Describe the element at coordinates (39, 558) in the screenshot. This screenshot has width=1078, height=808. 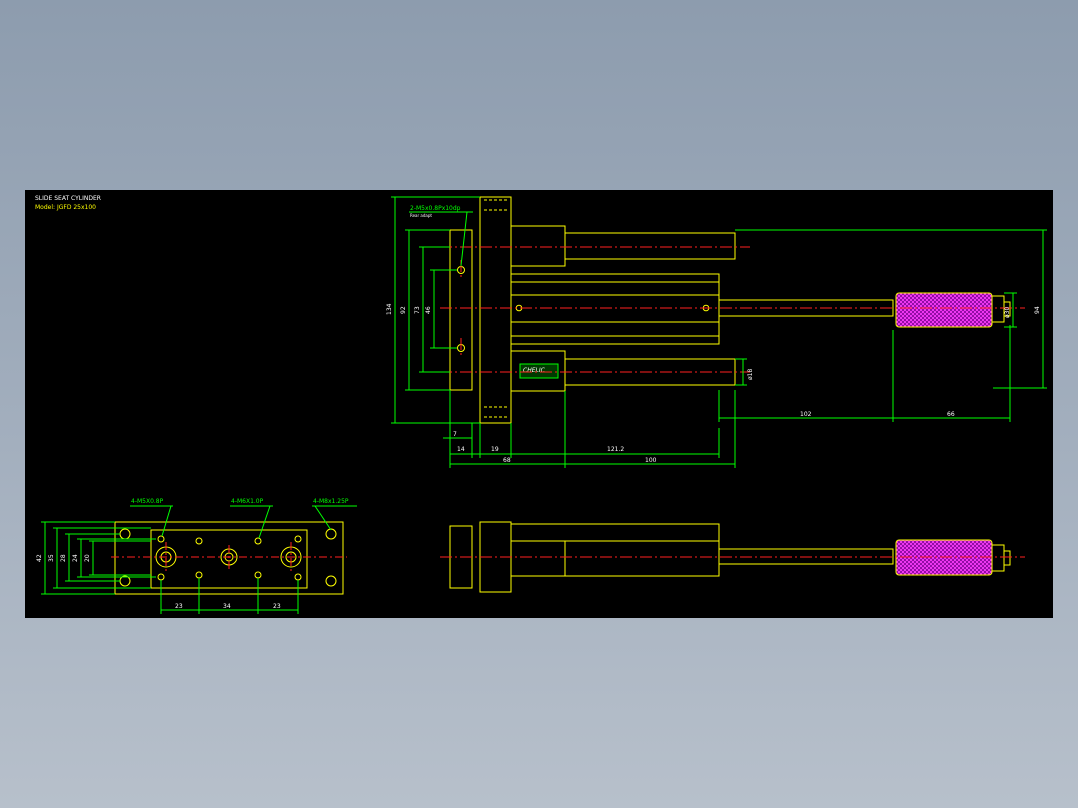
I see `dim-42: 42` at that location.